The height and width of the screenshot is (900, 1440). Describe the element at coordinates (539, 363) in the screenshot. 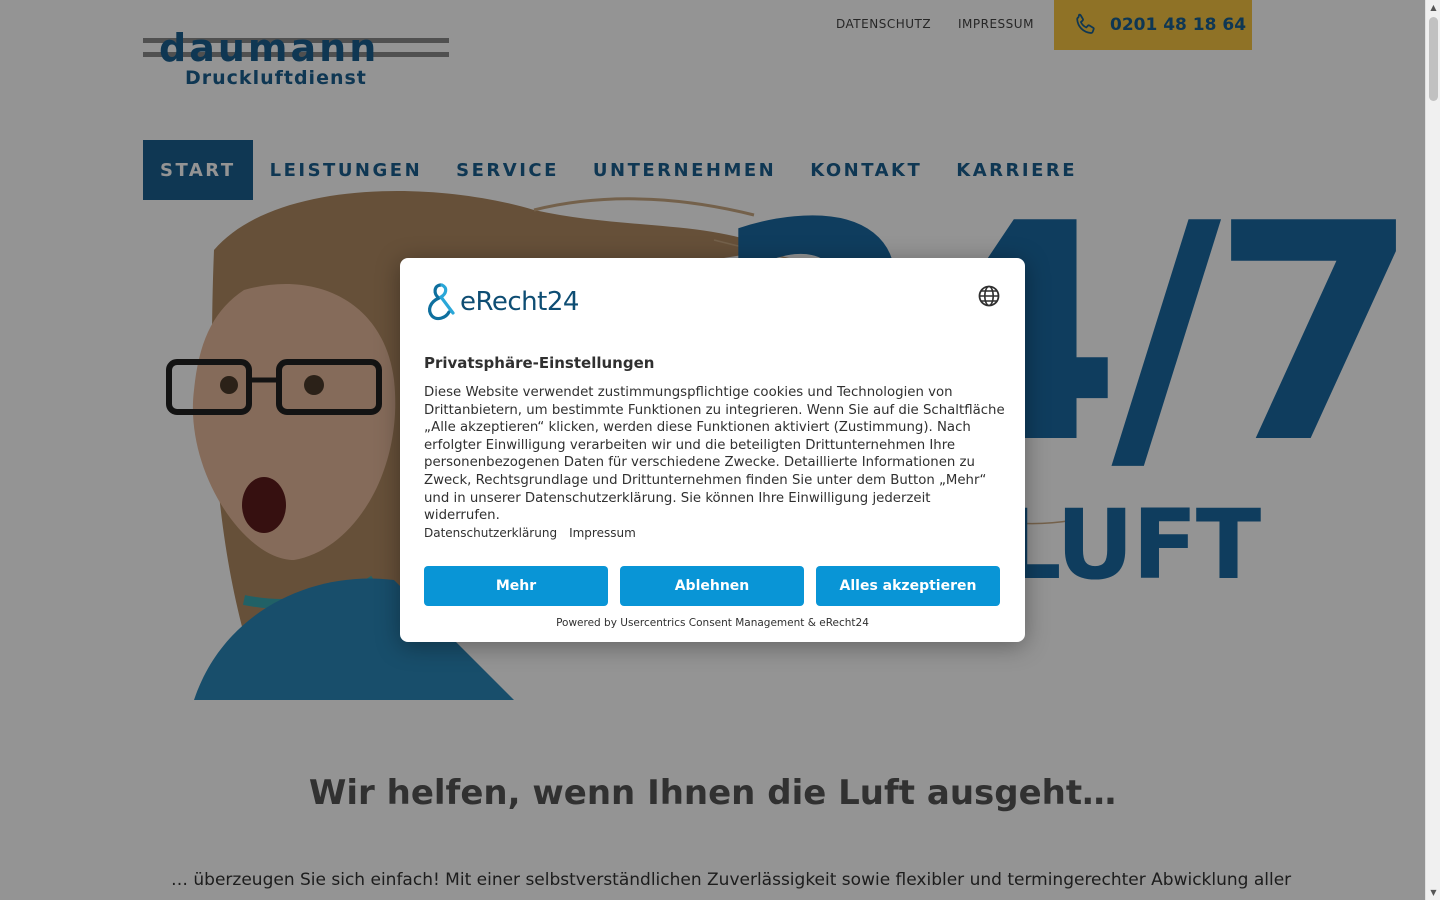

I see `consent-title: Privatsphäre-Einstellungen` at that location.